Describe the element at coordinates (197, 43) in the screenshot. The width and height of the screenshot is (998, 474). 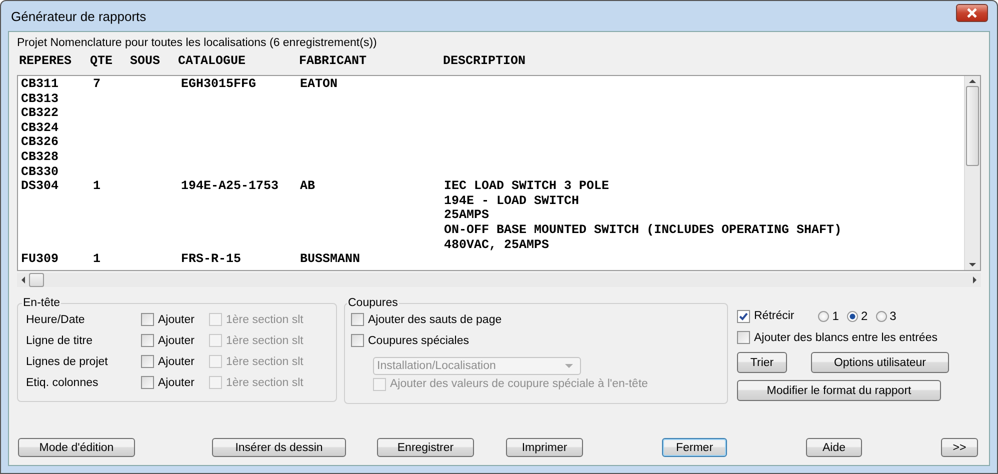
I see `project-line: Projet Nomenclature pour toutes les localisations (6 enregistrement(s))` at that location.